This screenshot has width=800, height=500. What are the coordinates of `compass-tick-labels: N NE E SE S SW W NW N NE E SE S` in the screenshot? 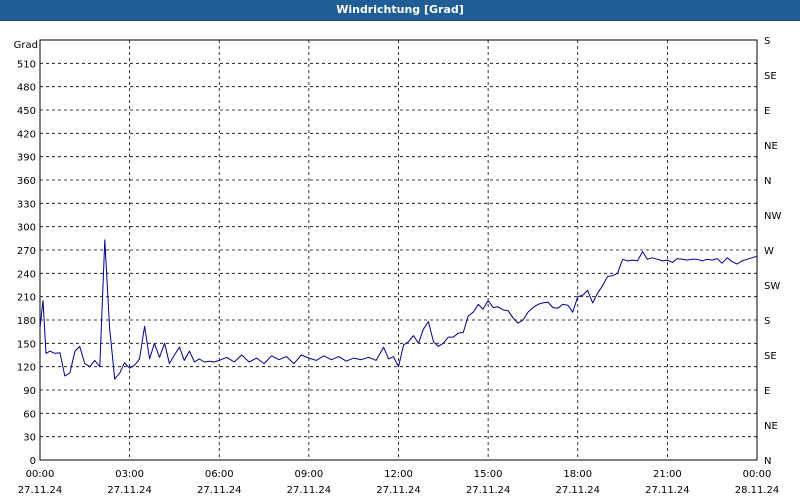 It's located at (772, 251).